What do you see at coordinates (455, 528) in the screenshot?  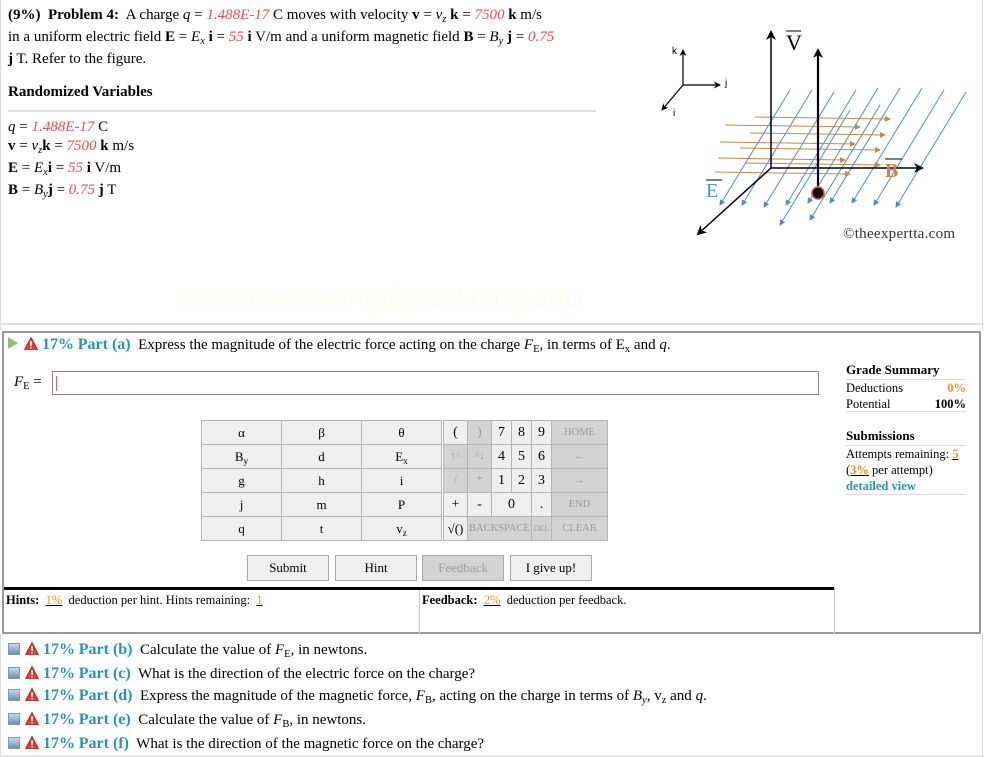 I see `key-sqrt: √()` at bounding box center [455, 528].